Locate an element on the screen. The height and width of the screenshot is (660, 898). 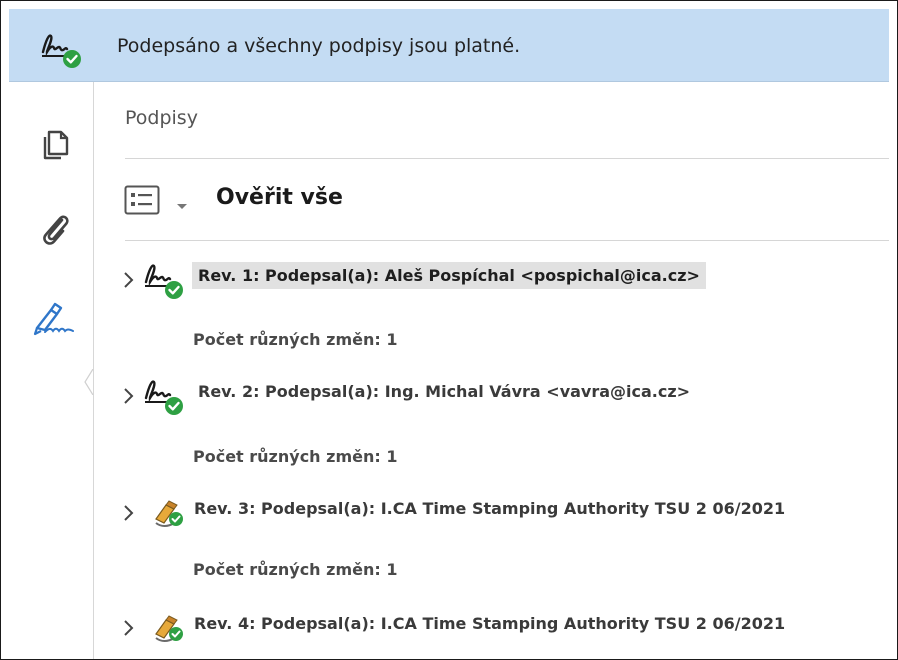
panel-title: Podpisy is located at coordinates (161, 118).